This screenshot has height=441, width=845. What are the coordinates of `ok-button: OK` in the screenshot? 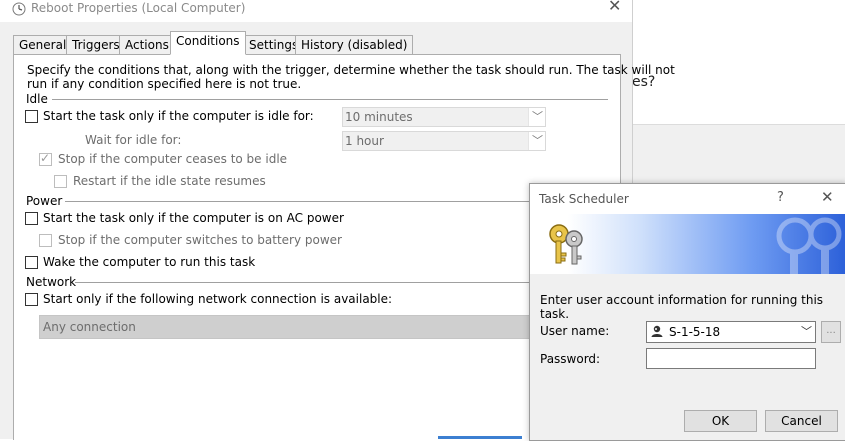 It's located at (720, 421).